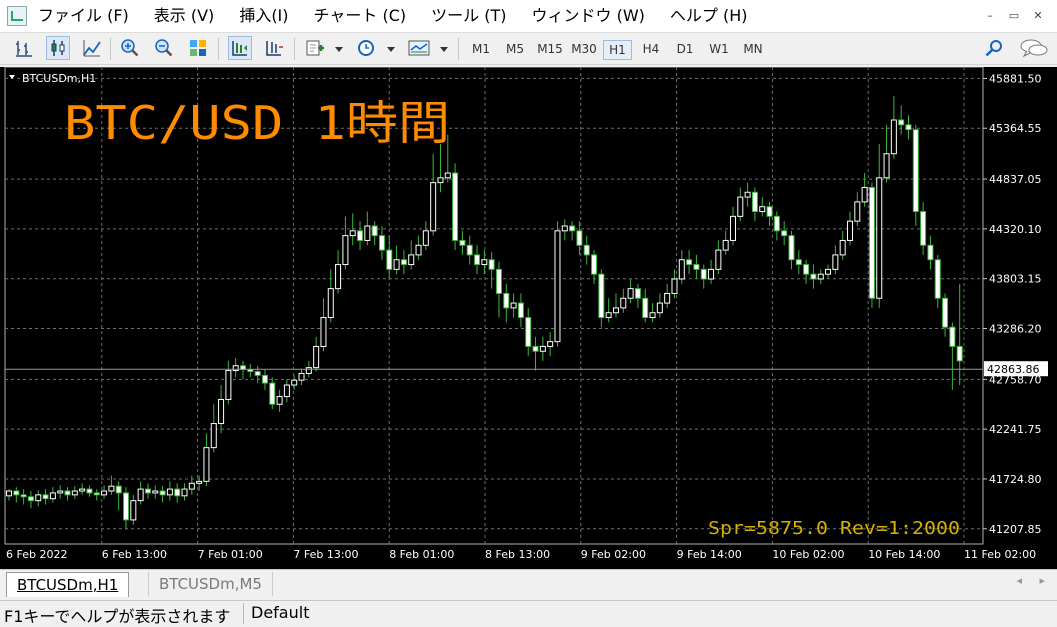 The width and height of the screenshot is (1057, 627). What do you see at coordinates (12, 77) in the screenshot?
I see `chart-menu-arrow-icon` at bounding box center [12, 77].